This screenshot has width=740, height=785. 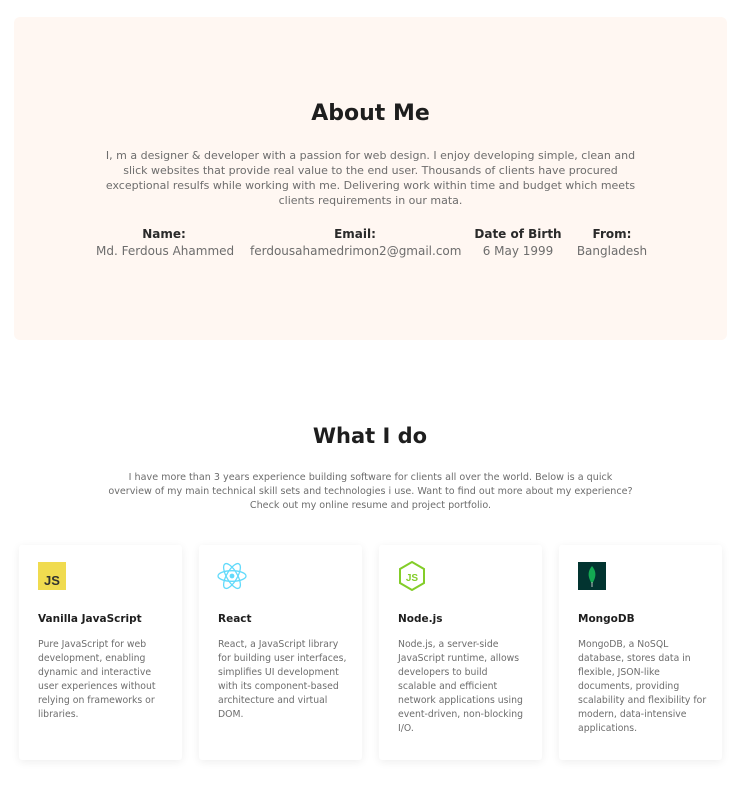 What do you see at coordinates (612, 234) in the screenshot?
I see `info-from-label: From:` at bounding box center [612, 234].